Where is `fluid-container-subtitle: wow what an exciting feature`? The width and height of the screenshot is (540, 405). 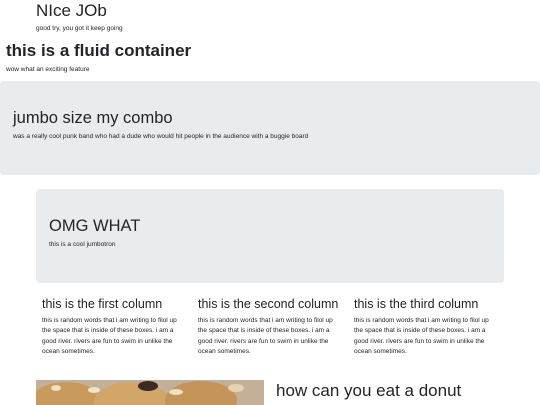 fluid-container-subtitle: wow what an exciting feature is located at coordinates (48, 69).